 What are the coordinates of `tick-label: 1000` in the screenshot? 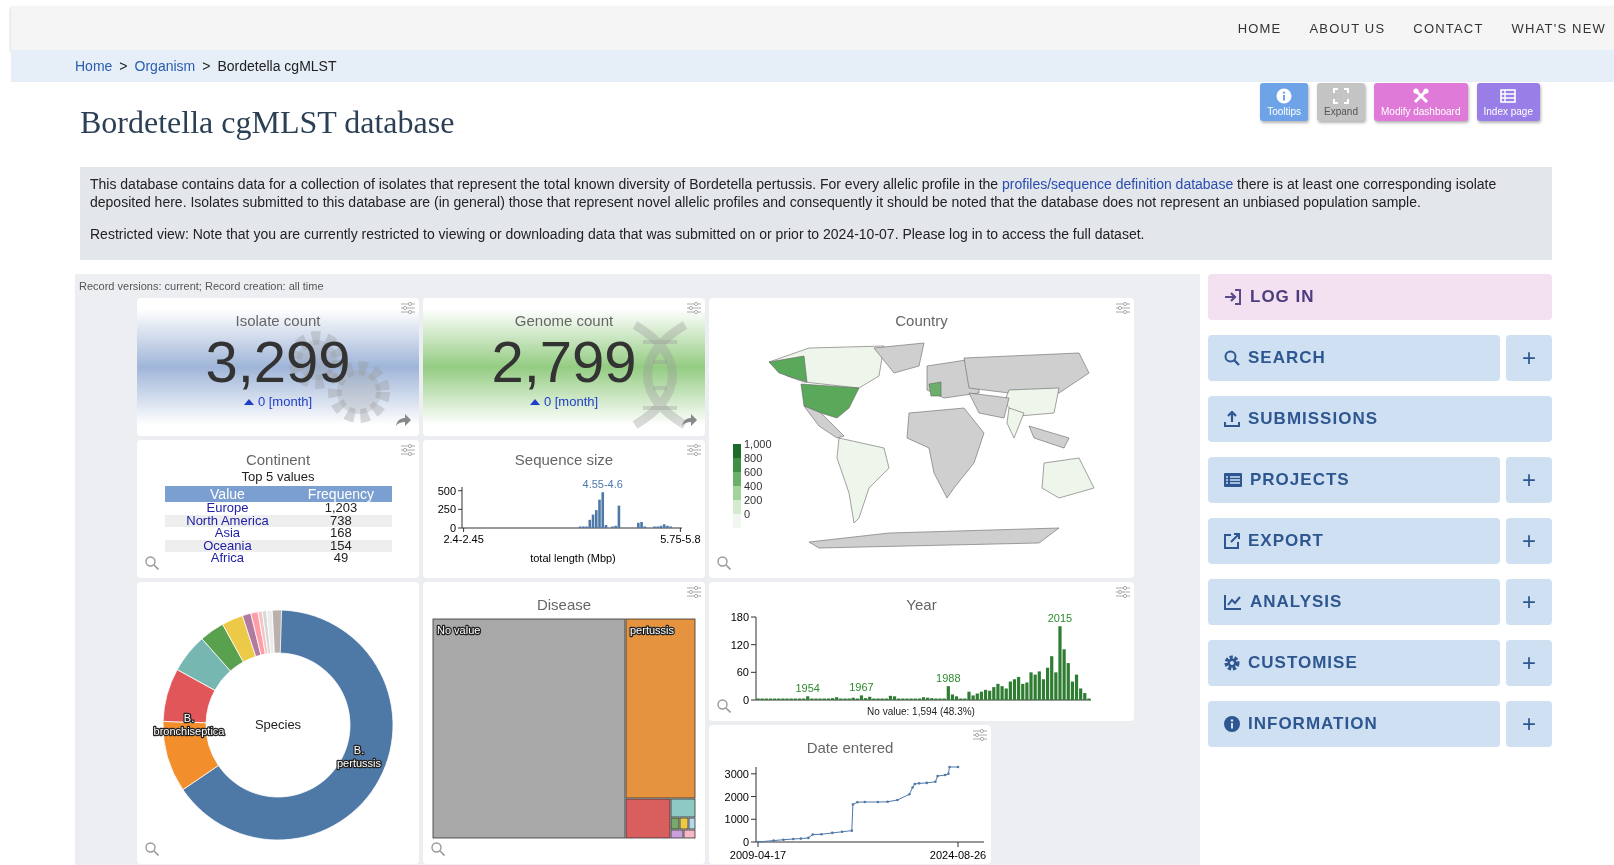 It's located at (736, 819).